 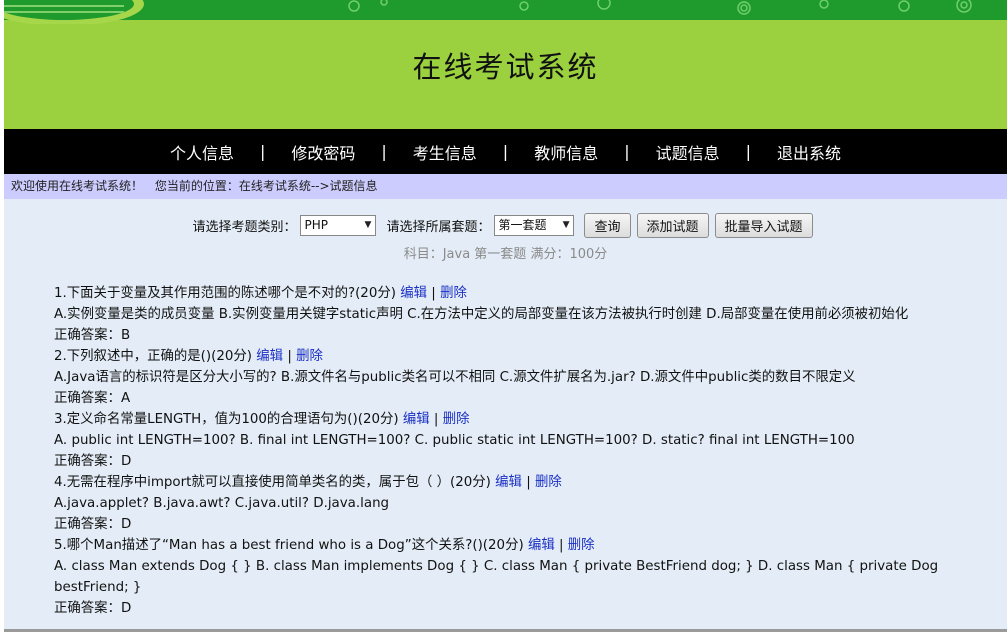 I want to click on question-title: 1.下面关于变量及其作用范围的陈述哪个是不对的?(20分), so click(x=225, y=293).